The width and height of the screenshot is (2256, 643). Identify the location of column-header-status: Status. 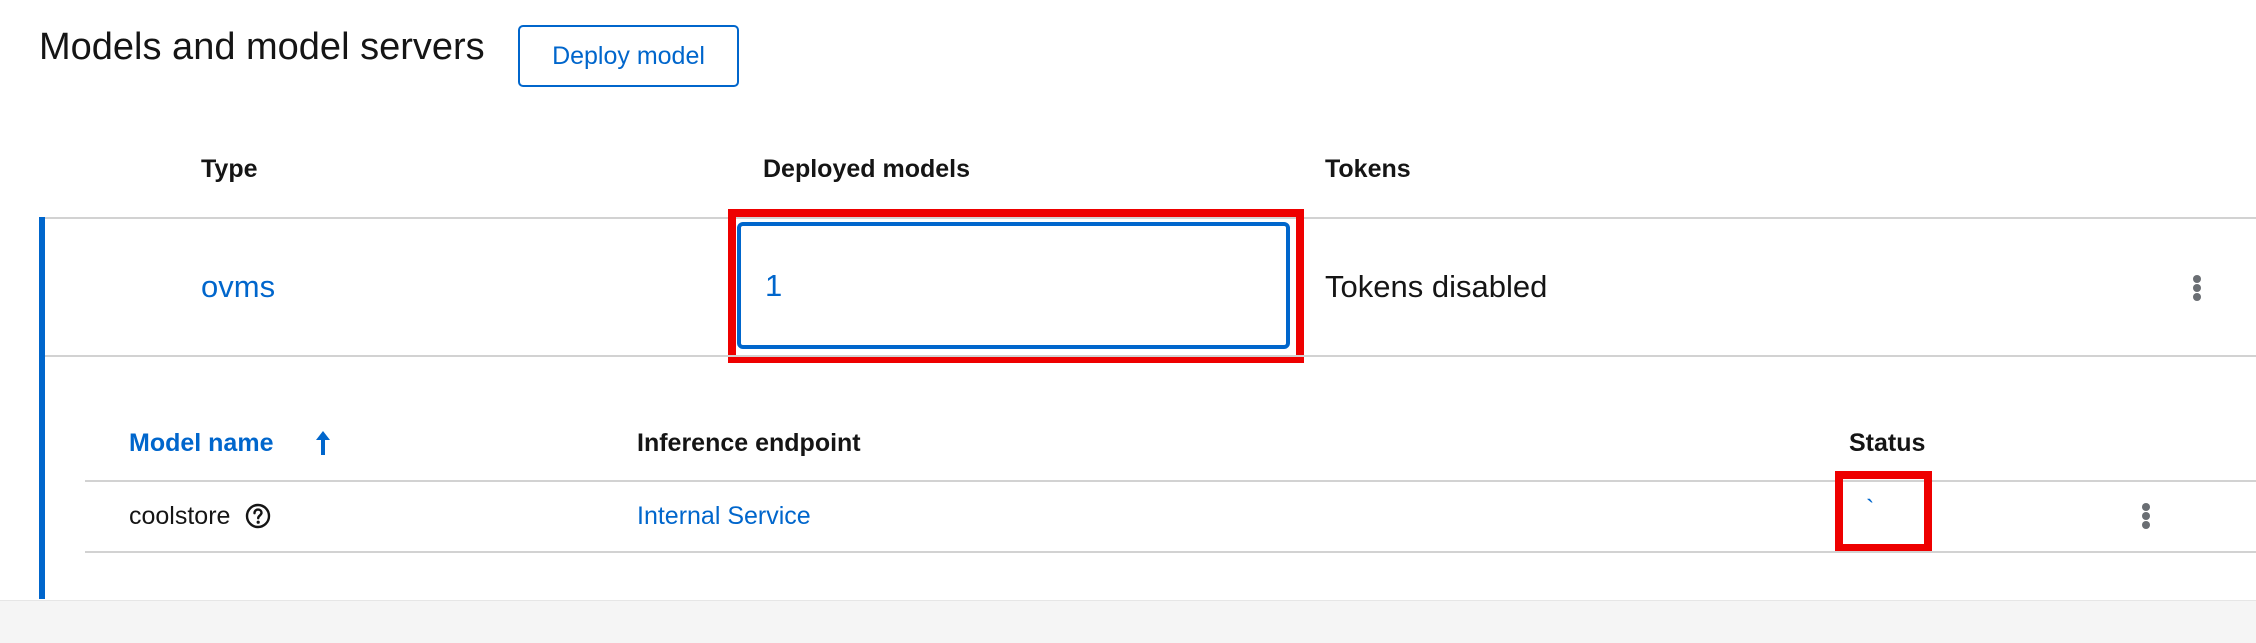
(1887, 443).